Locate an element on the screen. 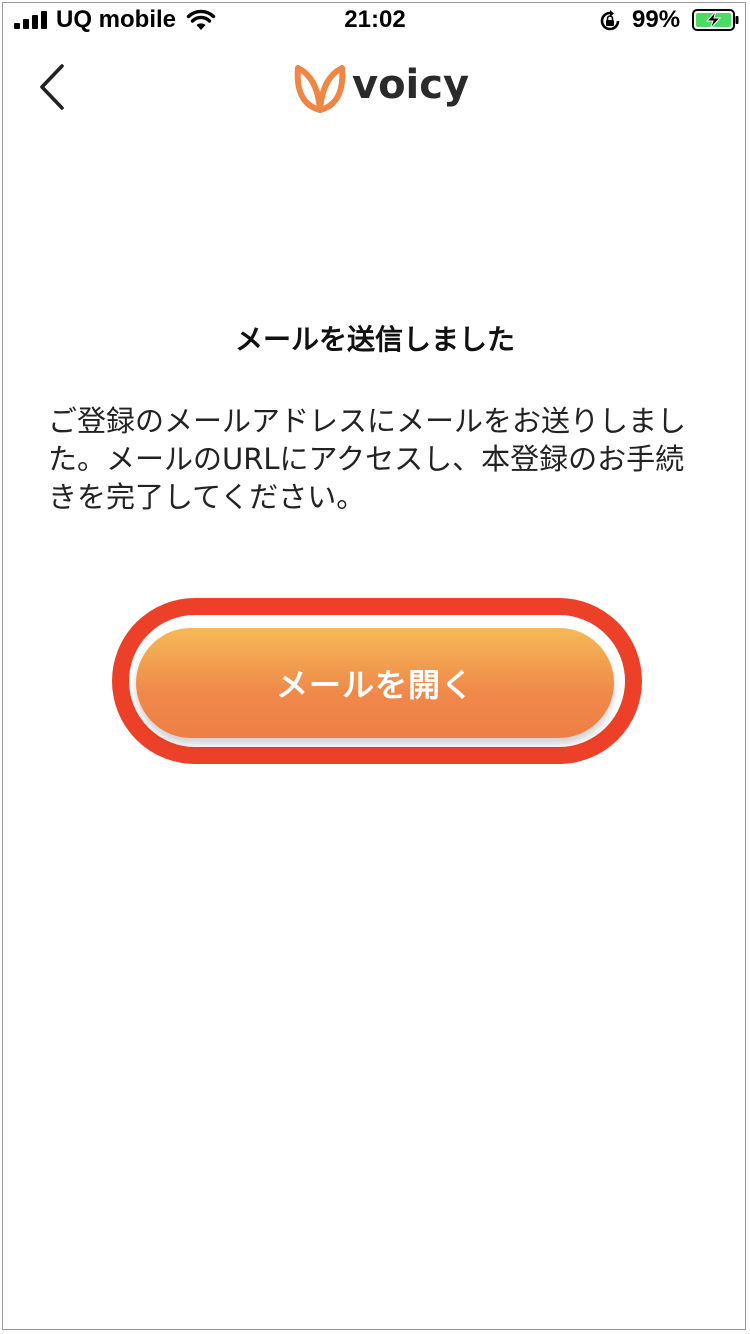  battery-percent: 99% is located at coordinates (656, 19).